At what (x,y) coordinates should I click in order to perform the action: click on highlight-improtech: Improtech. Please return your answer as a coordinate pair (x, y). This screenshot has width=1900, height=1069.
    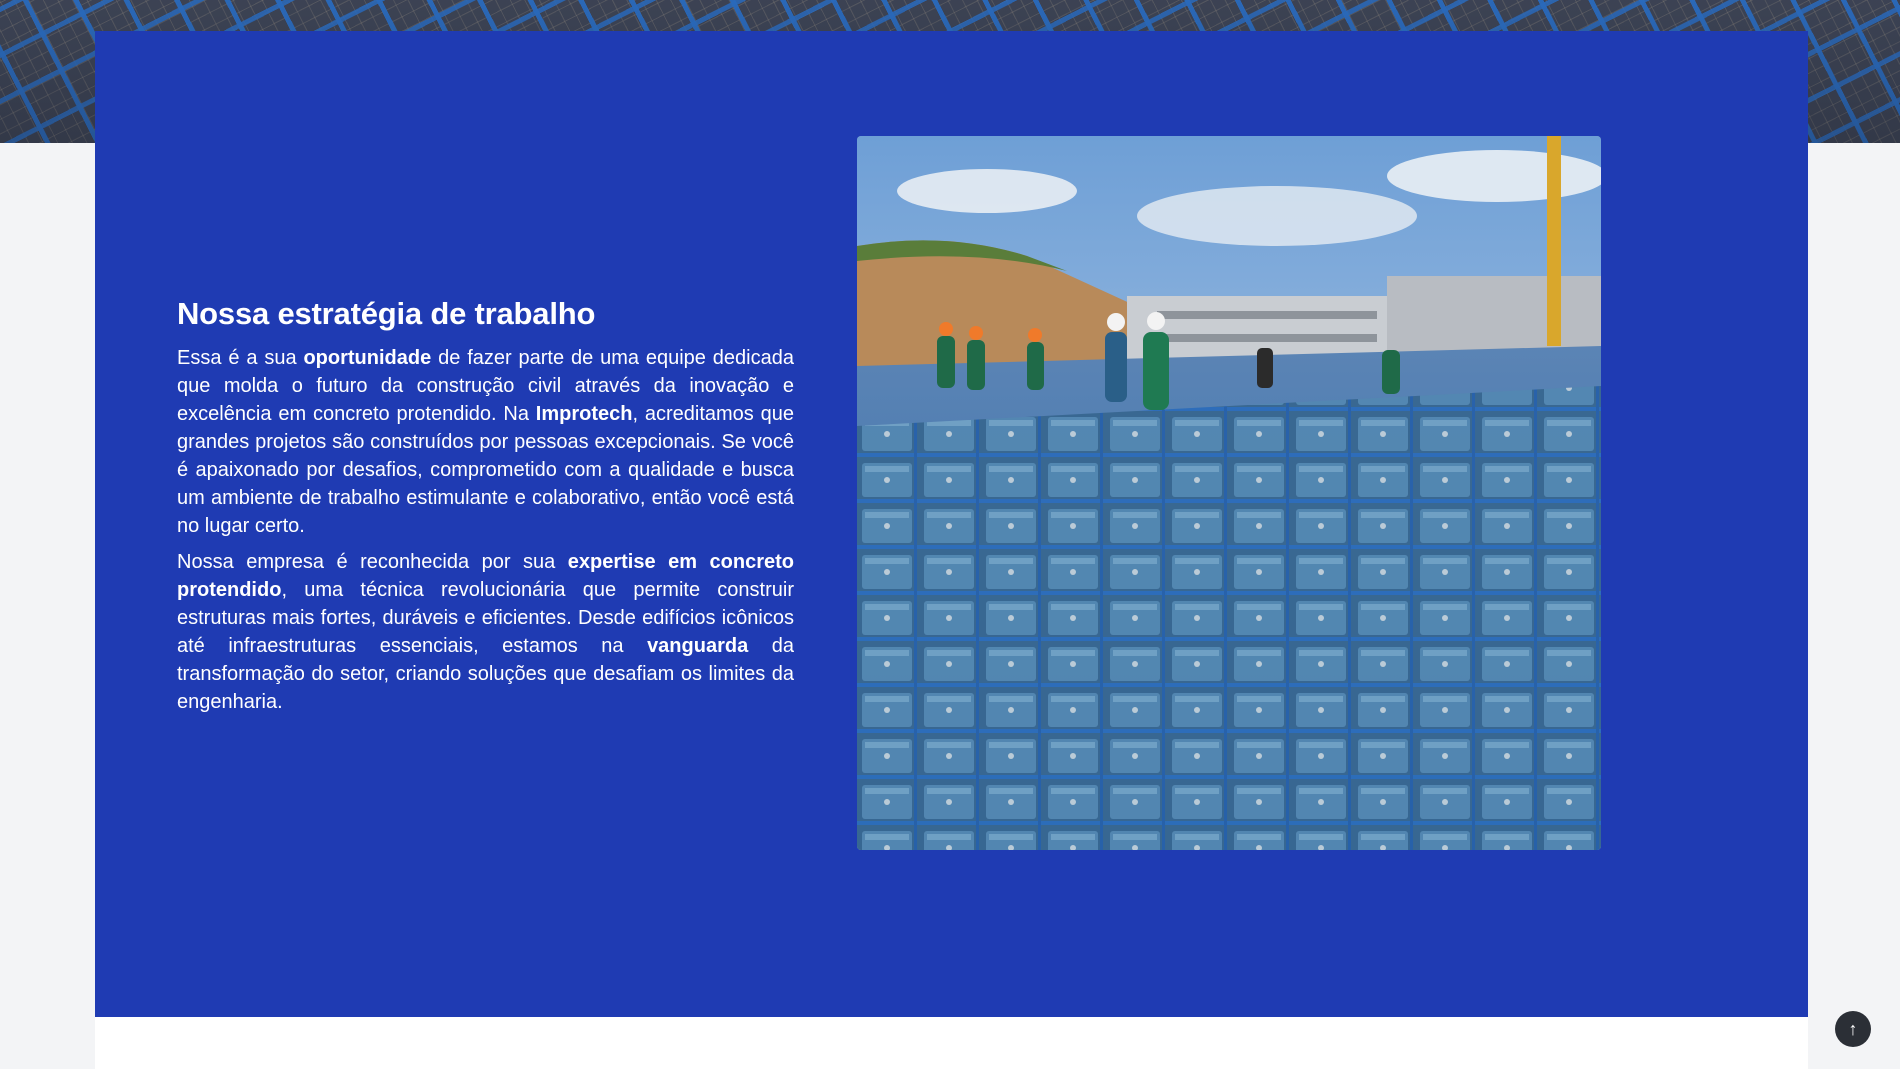
    Looking at the image, I should click on (584, 414).